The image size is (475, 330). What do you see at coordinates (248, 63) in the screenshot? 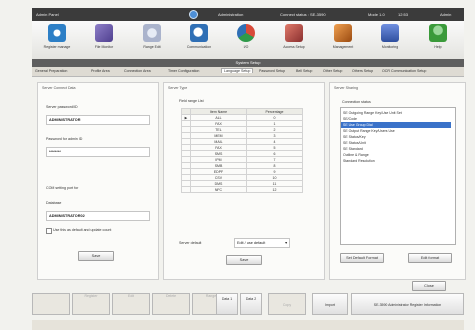
I see `section-title-bar: System Setup` at bounding box center [248, 63].